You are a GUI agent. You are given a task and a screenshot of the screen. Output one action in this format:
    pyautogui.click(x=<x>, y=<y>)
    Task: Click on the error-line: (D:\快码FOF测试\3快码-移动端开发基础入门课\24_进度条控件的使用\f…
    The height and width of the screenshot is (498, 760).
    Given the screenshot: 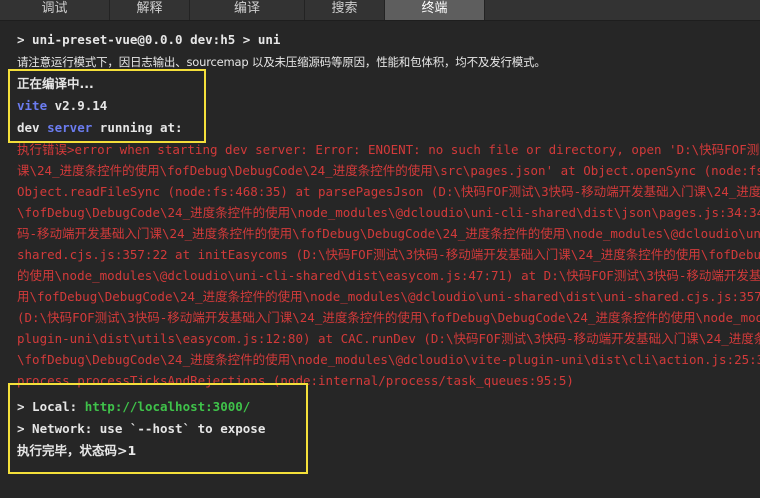 What is the action you would take?
    pyautogui.click(x=388, y=317)
    